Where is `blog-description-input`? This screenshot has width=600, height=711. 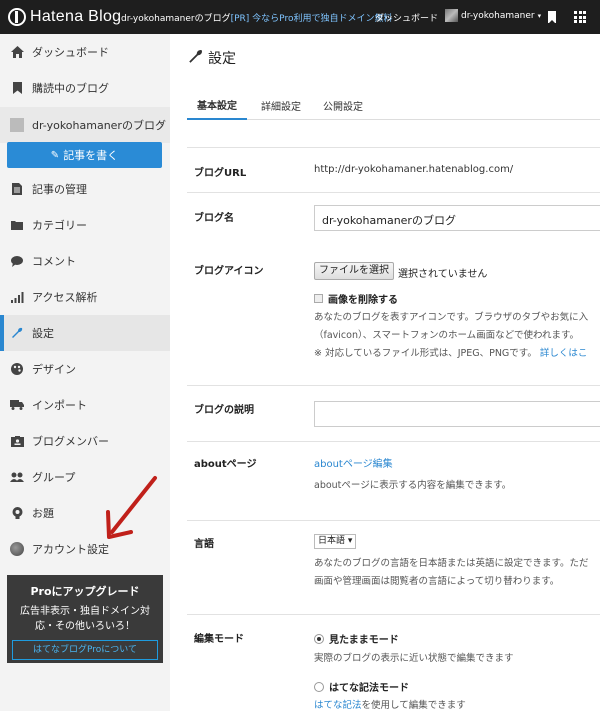
blog-description-input is located at coordinates (457, 414).